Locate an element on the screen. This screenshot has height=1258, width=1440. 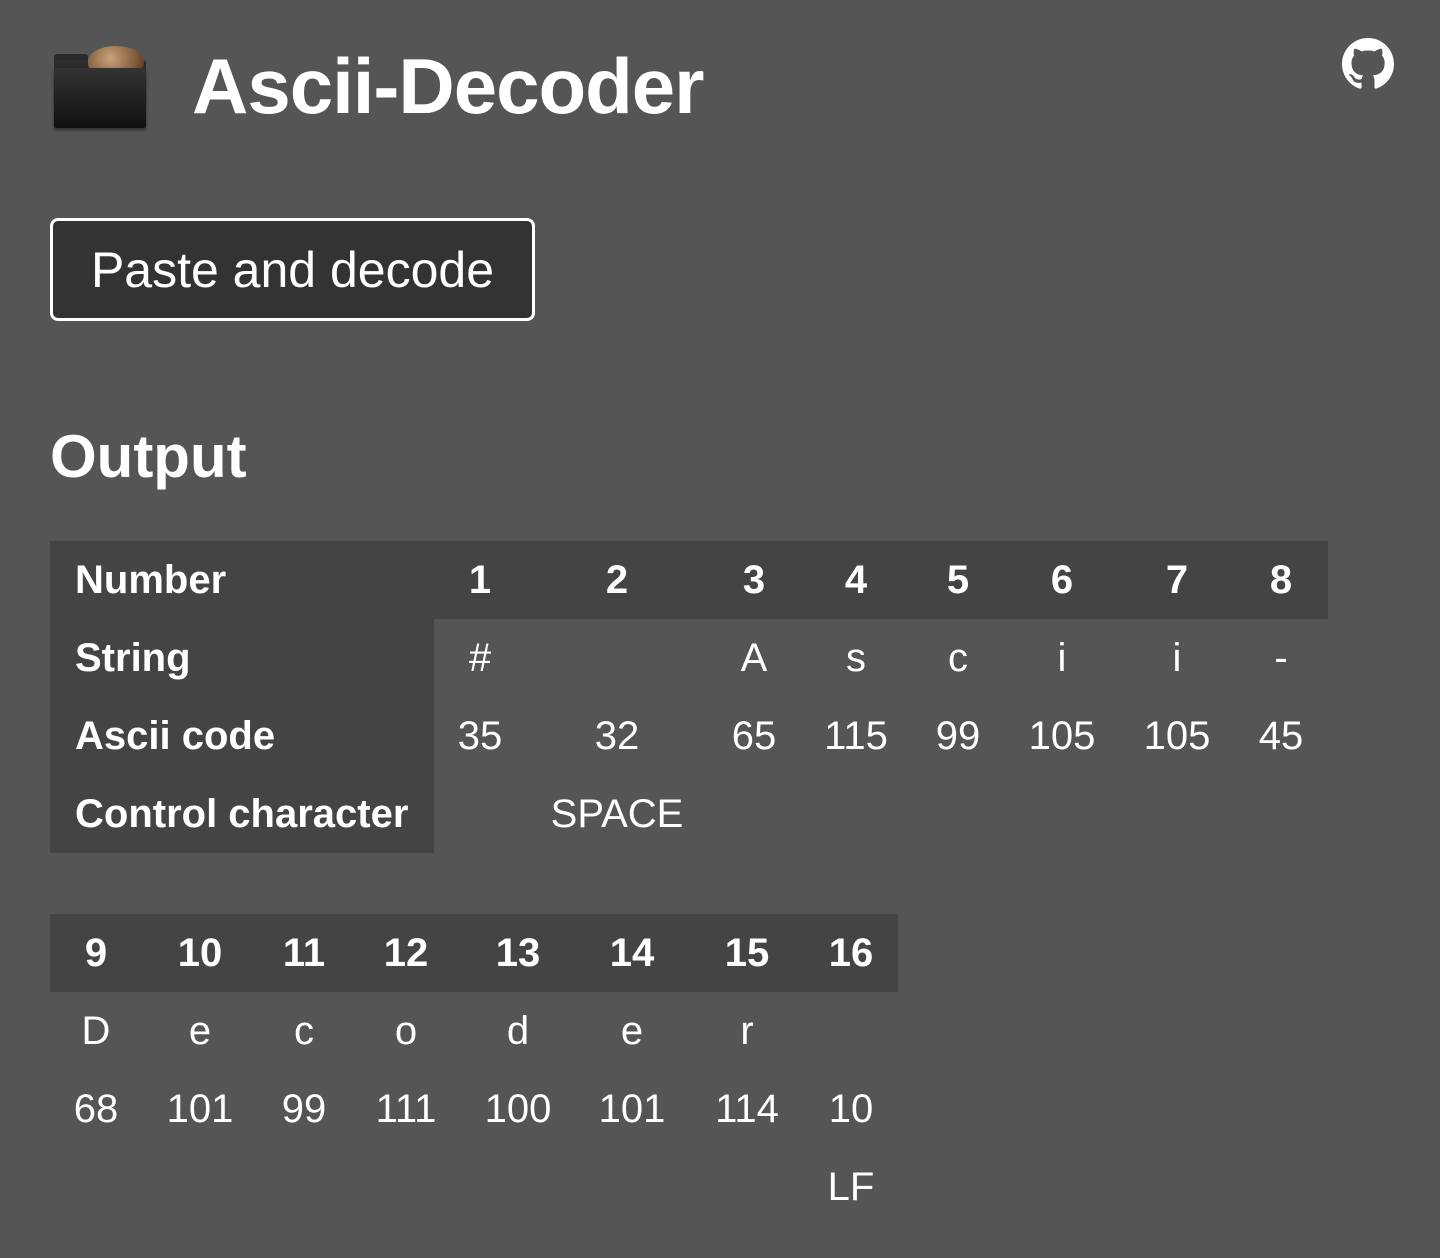
string-cell: d is located at coordinates (518, 1030).